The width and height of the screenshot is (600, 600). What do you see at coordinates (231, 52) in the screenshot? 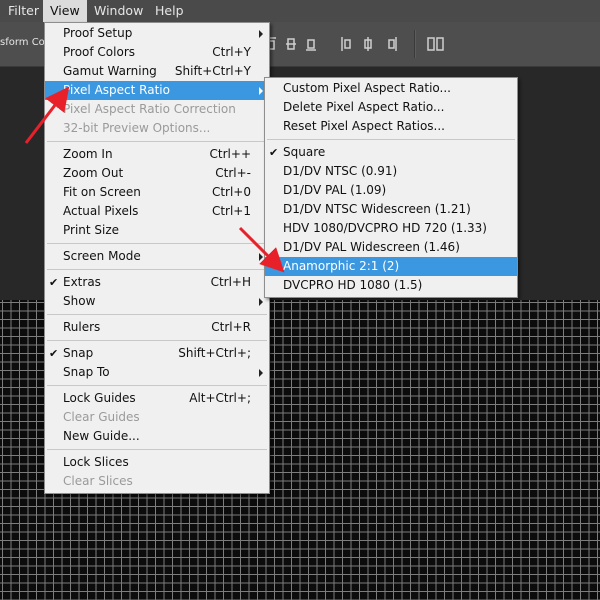
I see `menu-item-shortcut: Ctrl+Y` at bounding box center [231, 52].